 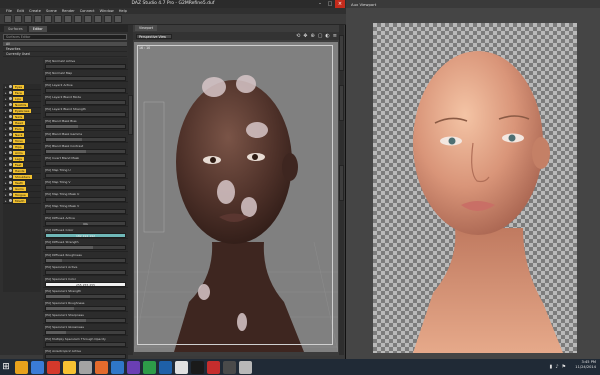 What do you see at coordinates (85, 236) in the screenshot?
I see `parameter-slider: 182 192 192` at bounding box center [85, 236].